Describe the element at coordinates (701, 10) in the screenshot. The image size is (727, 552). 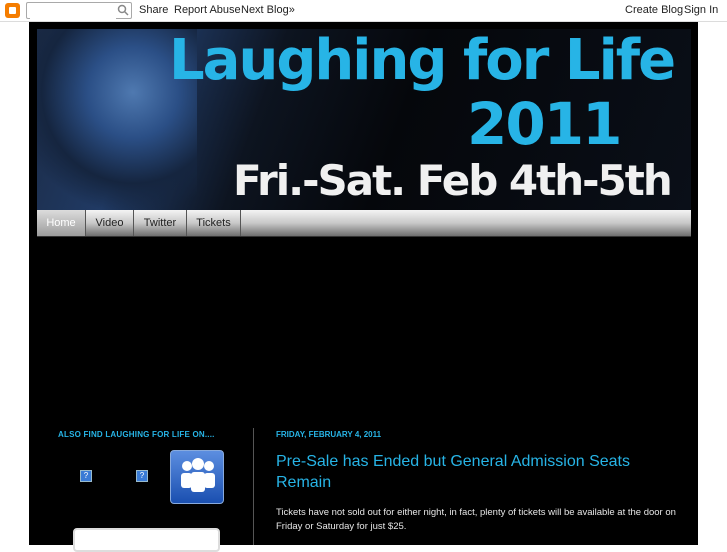
I see `sign-in-link: Sign In` at that location.